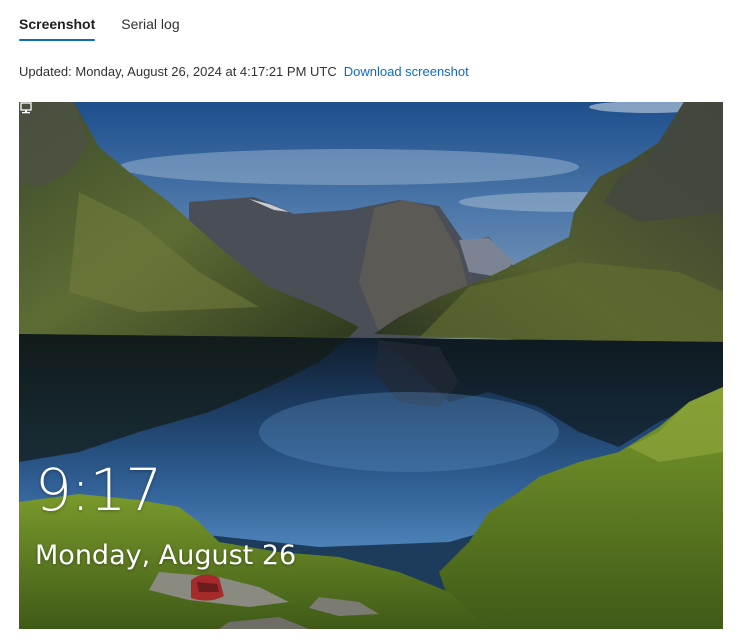  What do you see at coordinates (26, 108) in the screenshot?
I see `network-icon` at bounding box center [26, 108].